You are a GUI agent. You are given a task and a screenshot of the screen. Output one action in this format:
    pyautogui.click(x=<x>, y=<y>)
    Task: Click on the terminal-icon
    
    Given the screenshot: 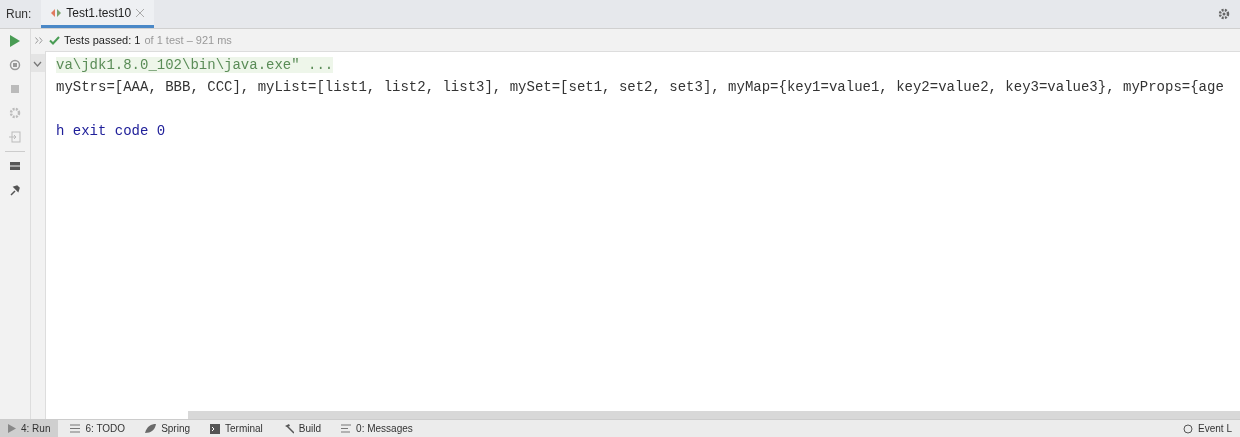 What is the action you would take?
    pyautogui.click(x=215, y=428)
    